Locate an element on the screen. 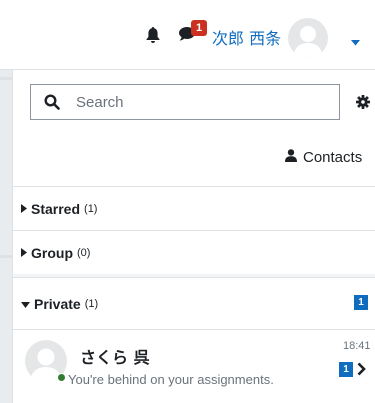 This screenshot has width=375, height=403. message-count-badge: 1 is located at coordinates (199, 28).